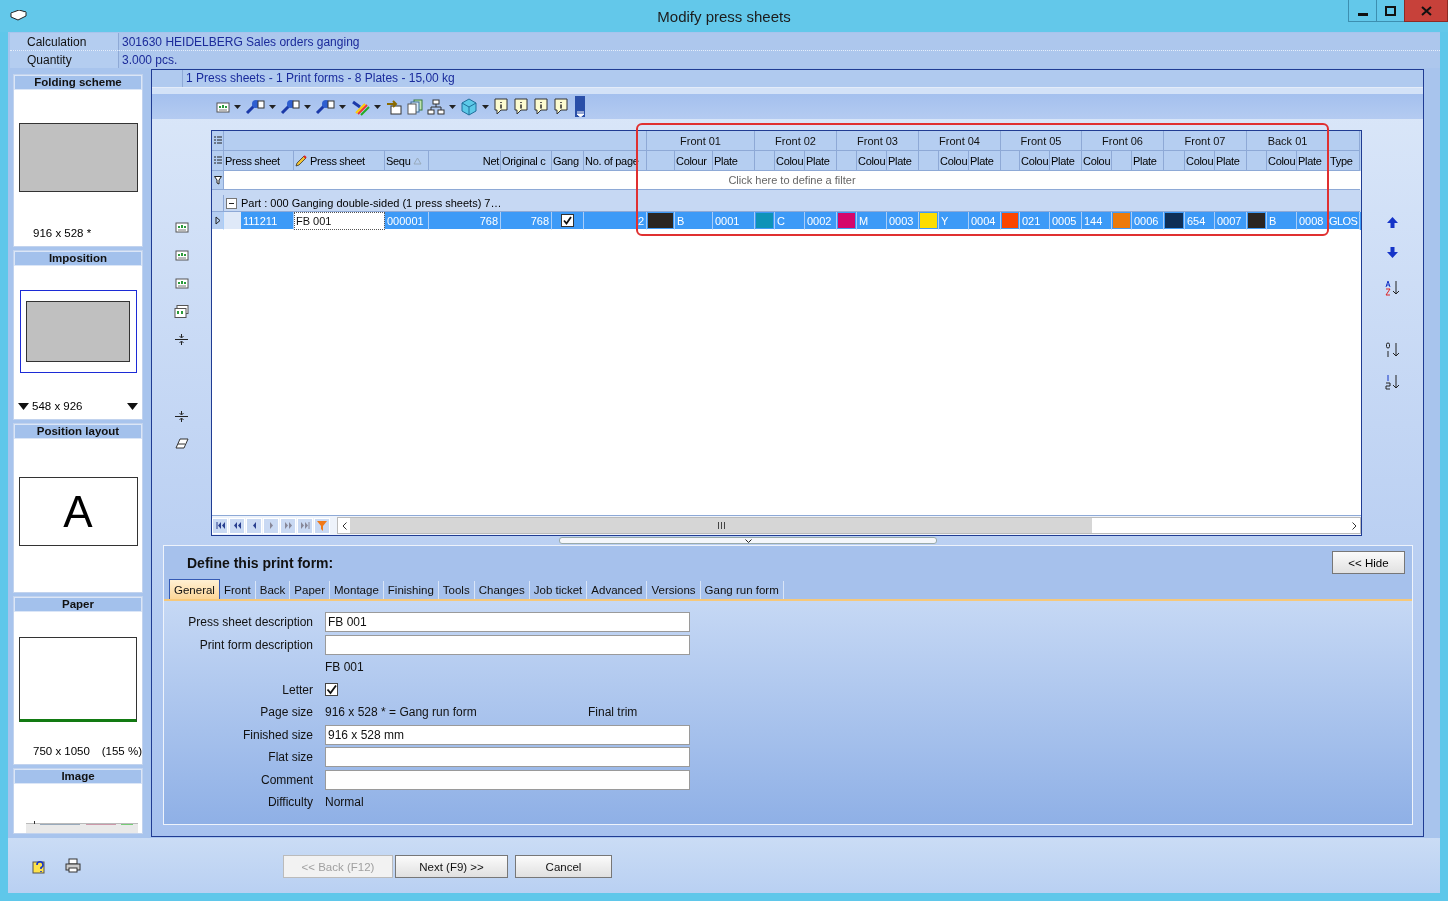  Describe the element at coordinates (674, 590) in the screenshot. I see `tab: Versions` at that location.